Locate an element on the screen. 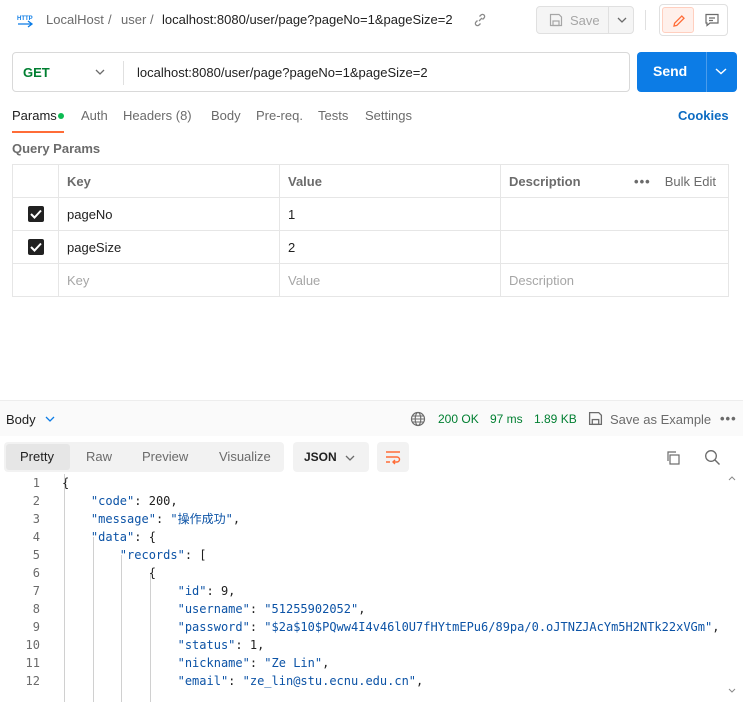 The height and width of the screenshot is (702, 743). line-number: 12 is located at coordinates (32, 681).